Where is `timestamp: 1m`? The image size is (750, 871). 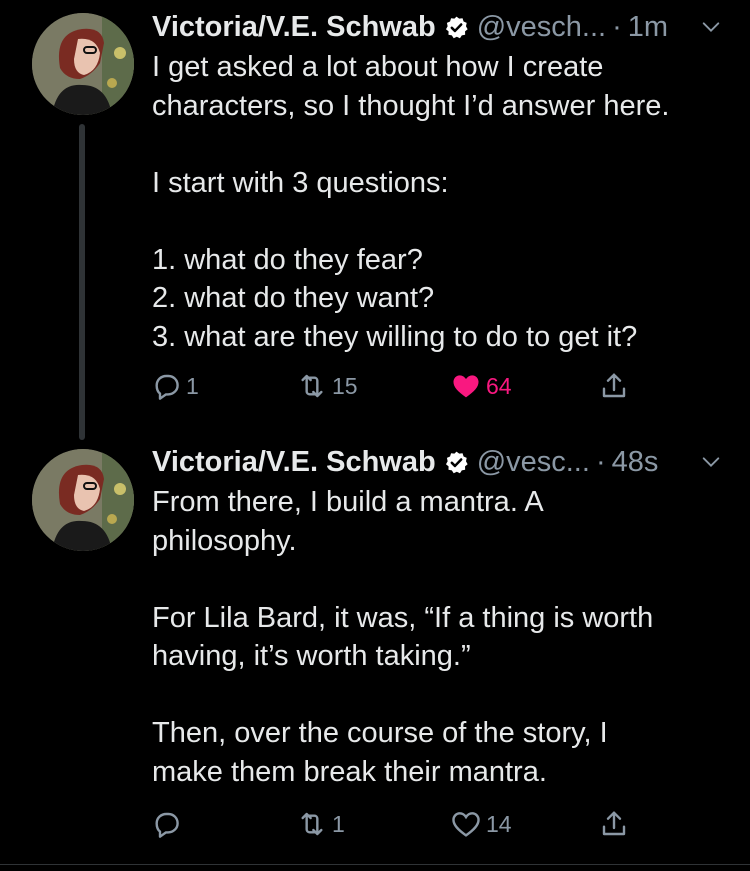 timestamp: 1m is located at coordinates (648, 27).